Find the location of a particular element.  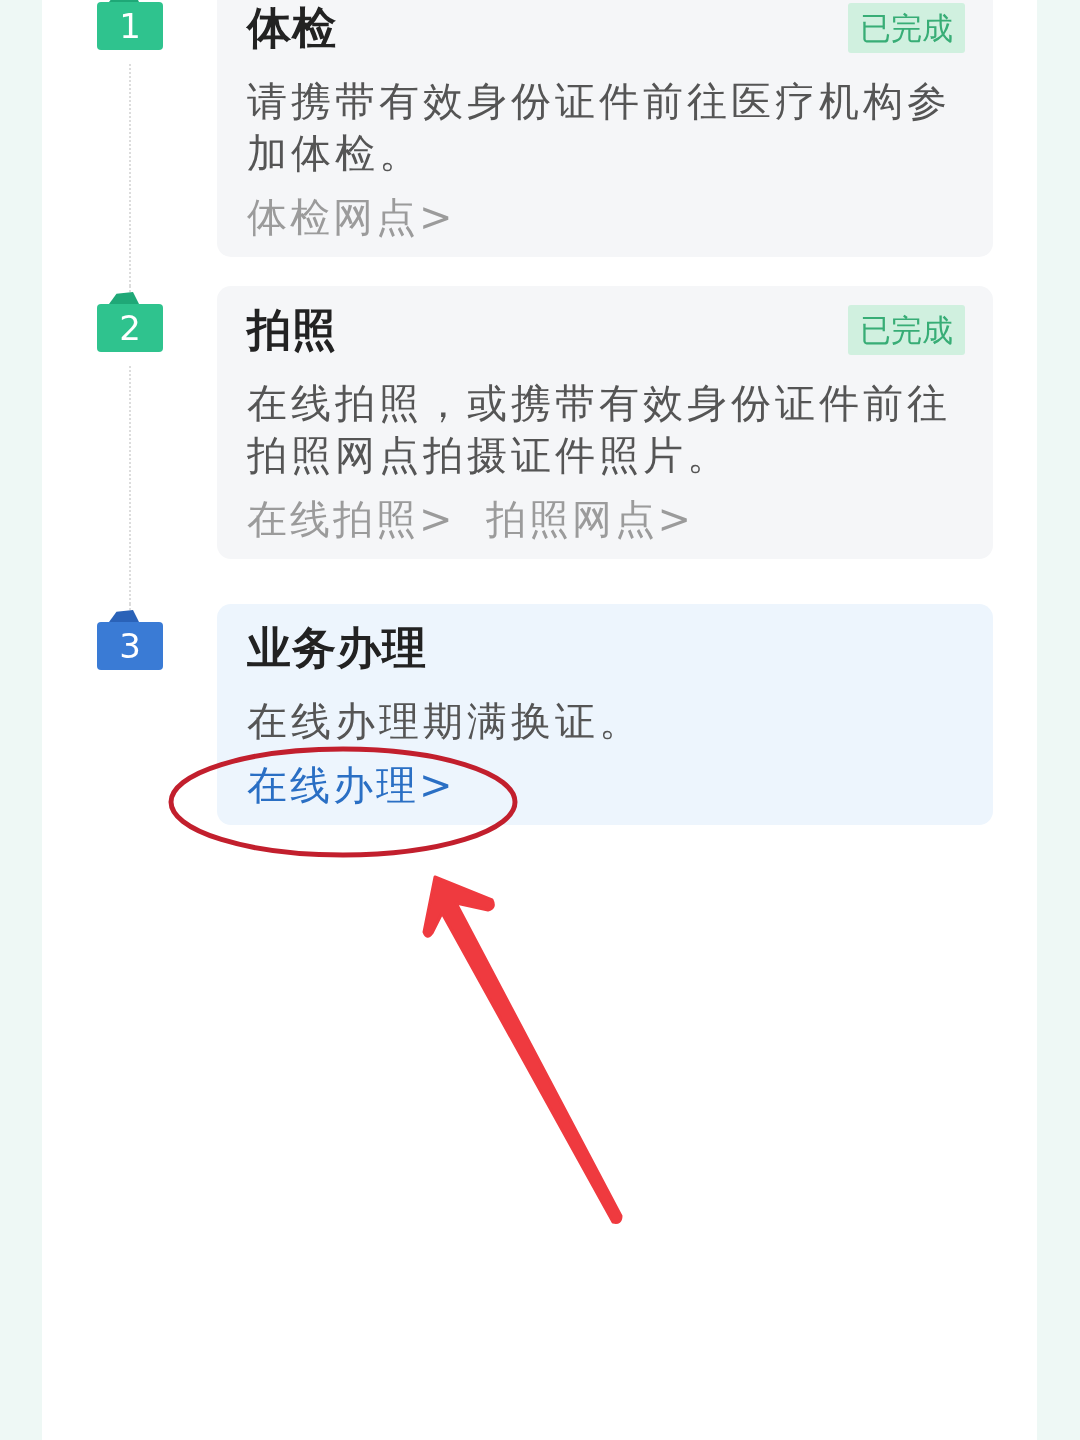

step-title: 体检 is located at coordinates (292, 28).